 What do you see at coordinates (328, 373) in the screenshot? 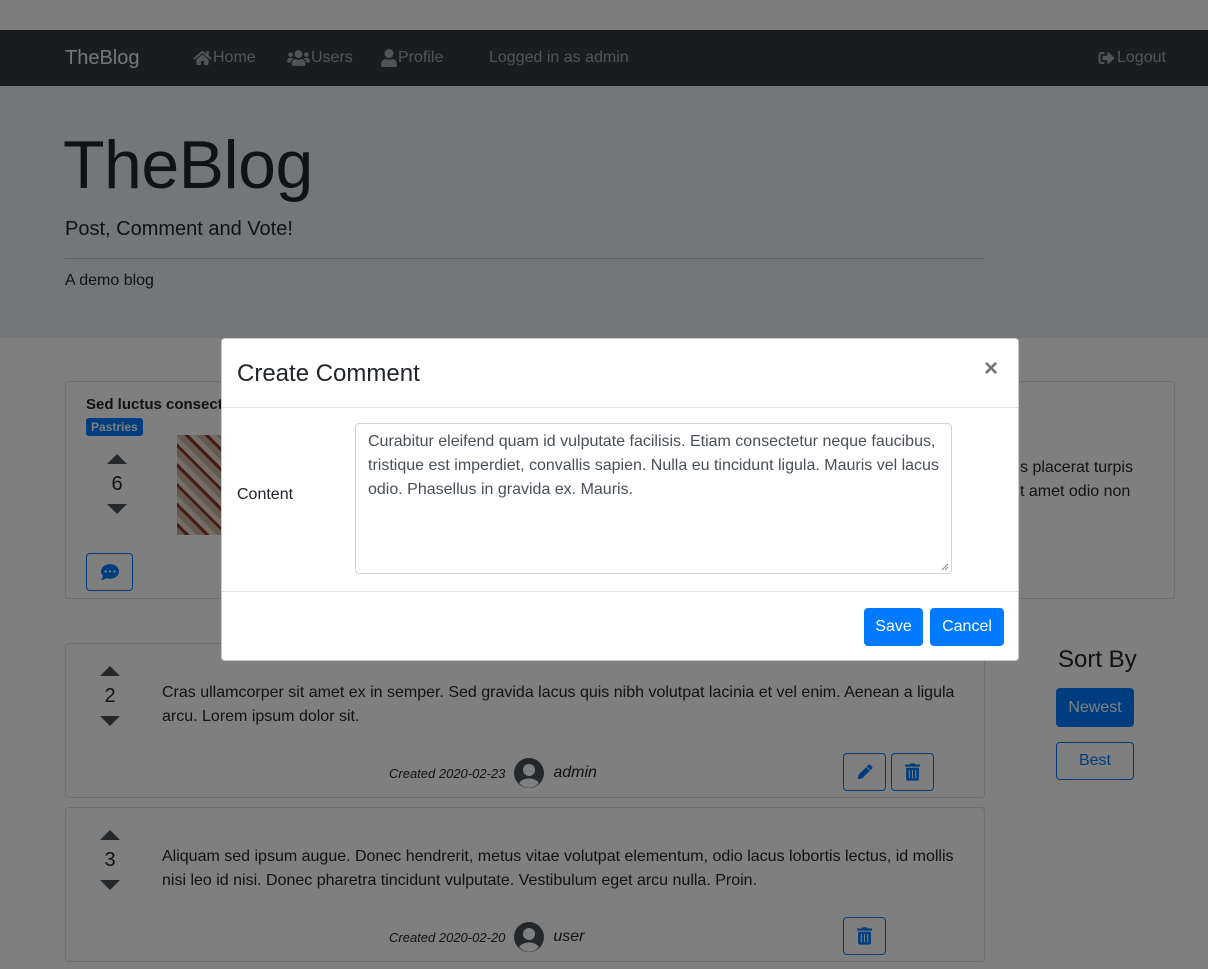
I see `modal-title: Create Comment` at bounding box center [328, 373].